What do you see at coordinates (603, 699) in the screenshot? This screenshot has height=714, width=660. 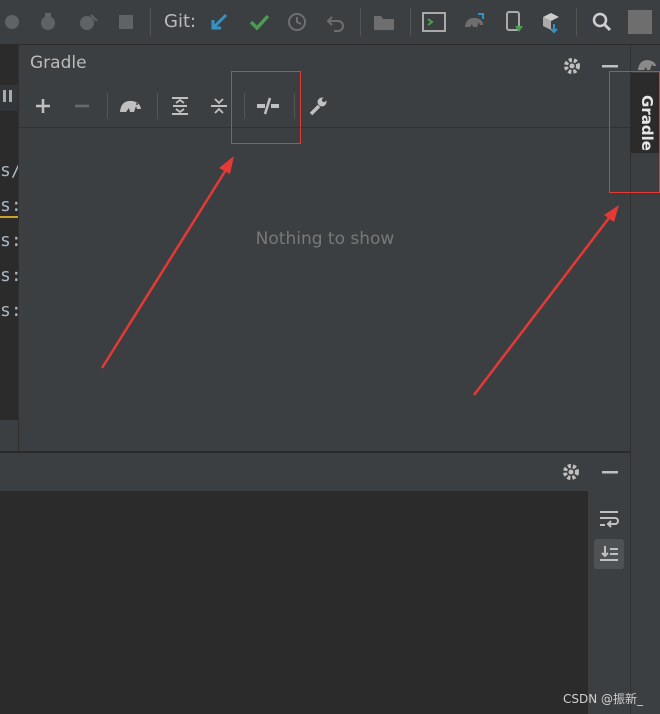 I see `watermark-text: CSDN @振新_` at bounding box center [603, 699].